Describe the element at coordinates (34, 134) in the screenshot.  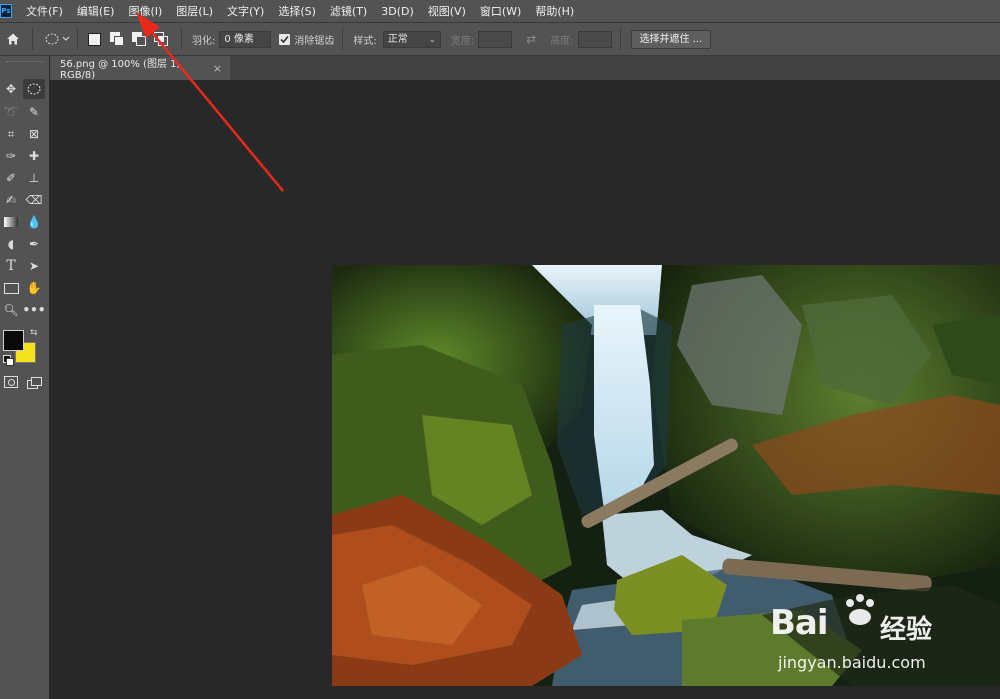
I see `frame-tool-icon: ⊠` at that location.